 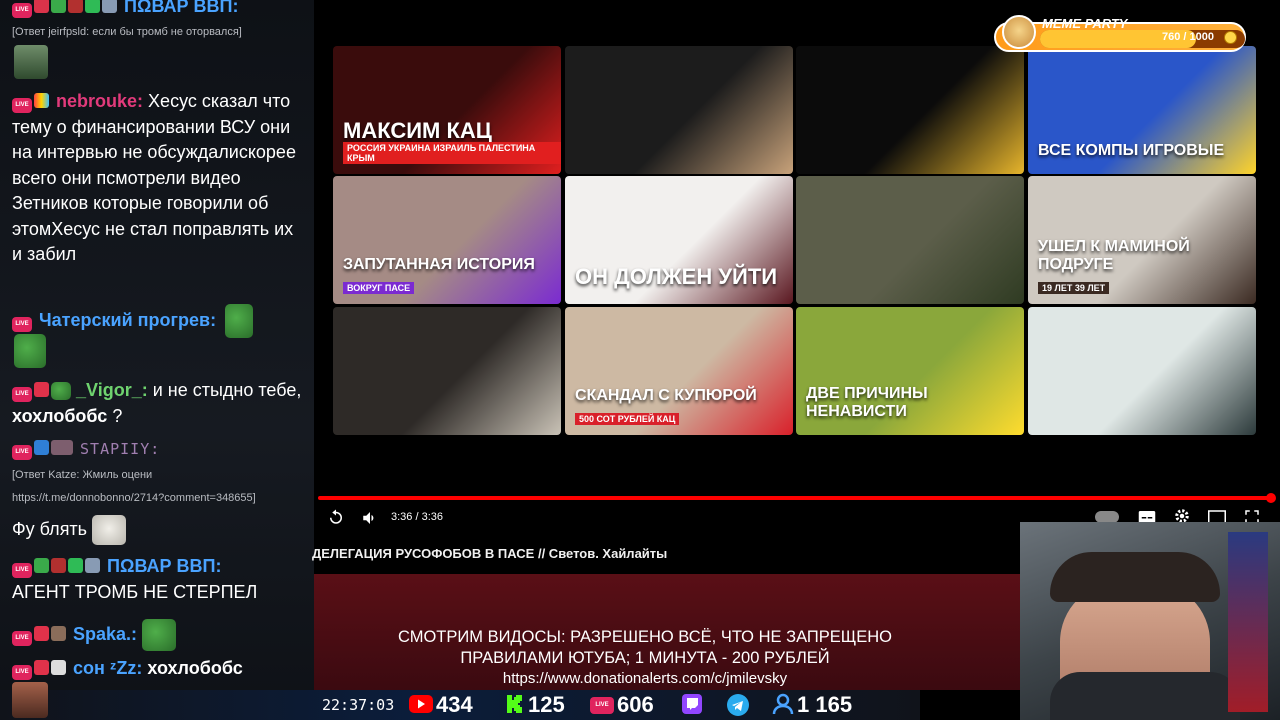 What do you see at coordinates (1150, 621) in the screenshot?
I see `webcam-feed` at bounding box center [1150, 621].